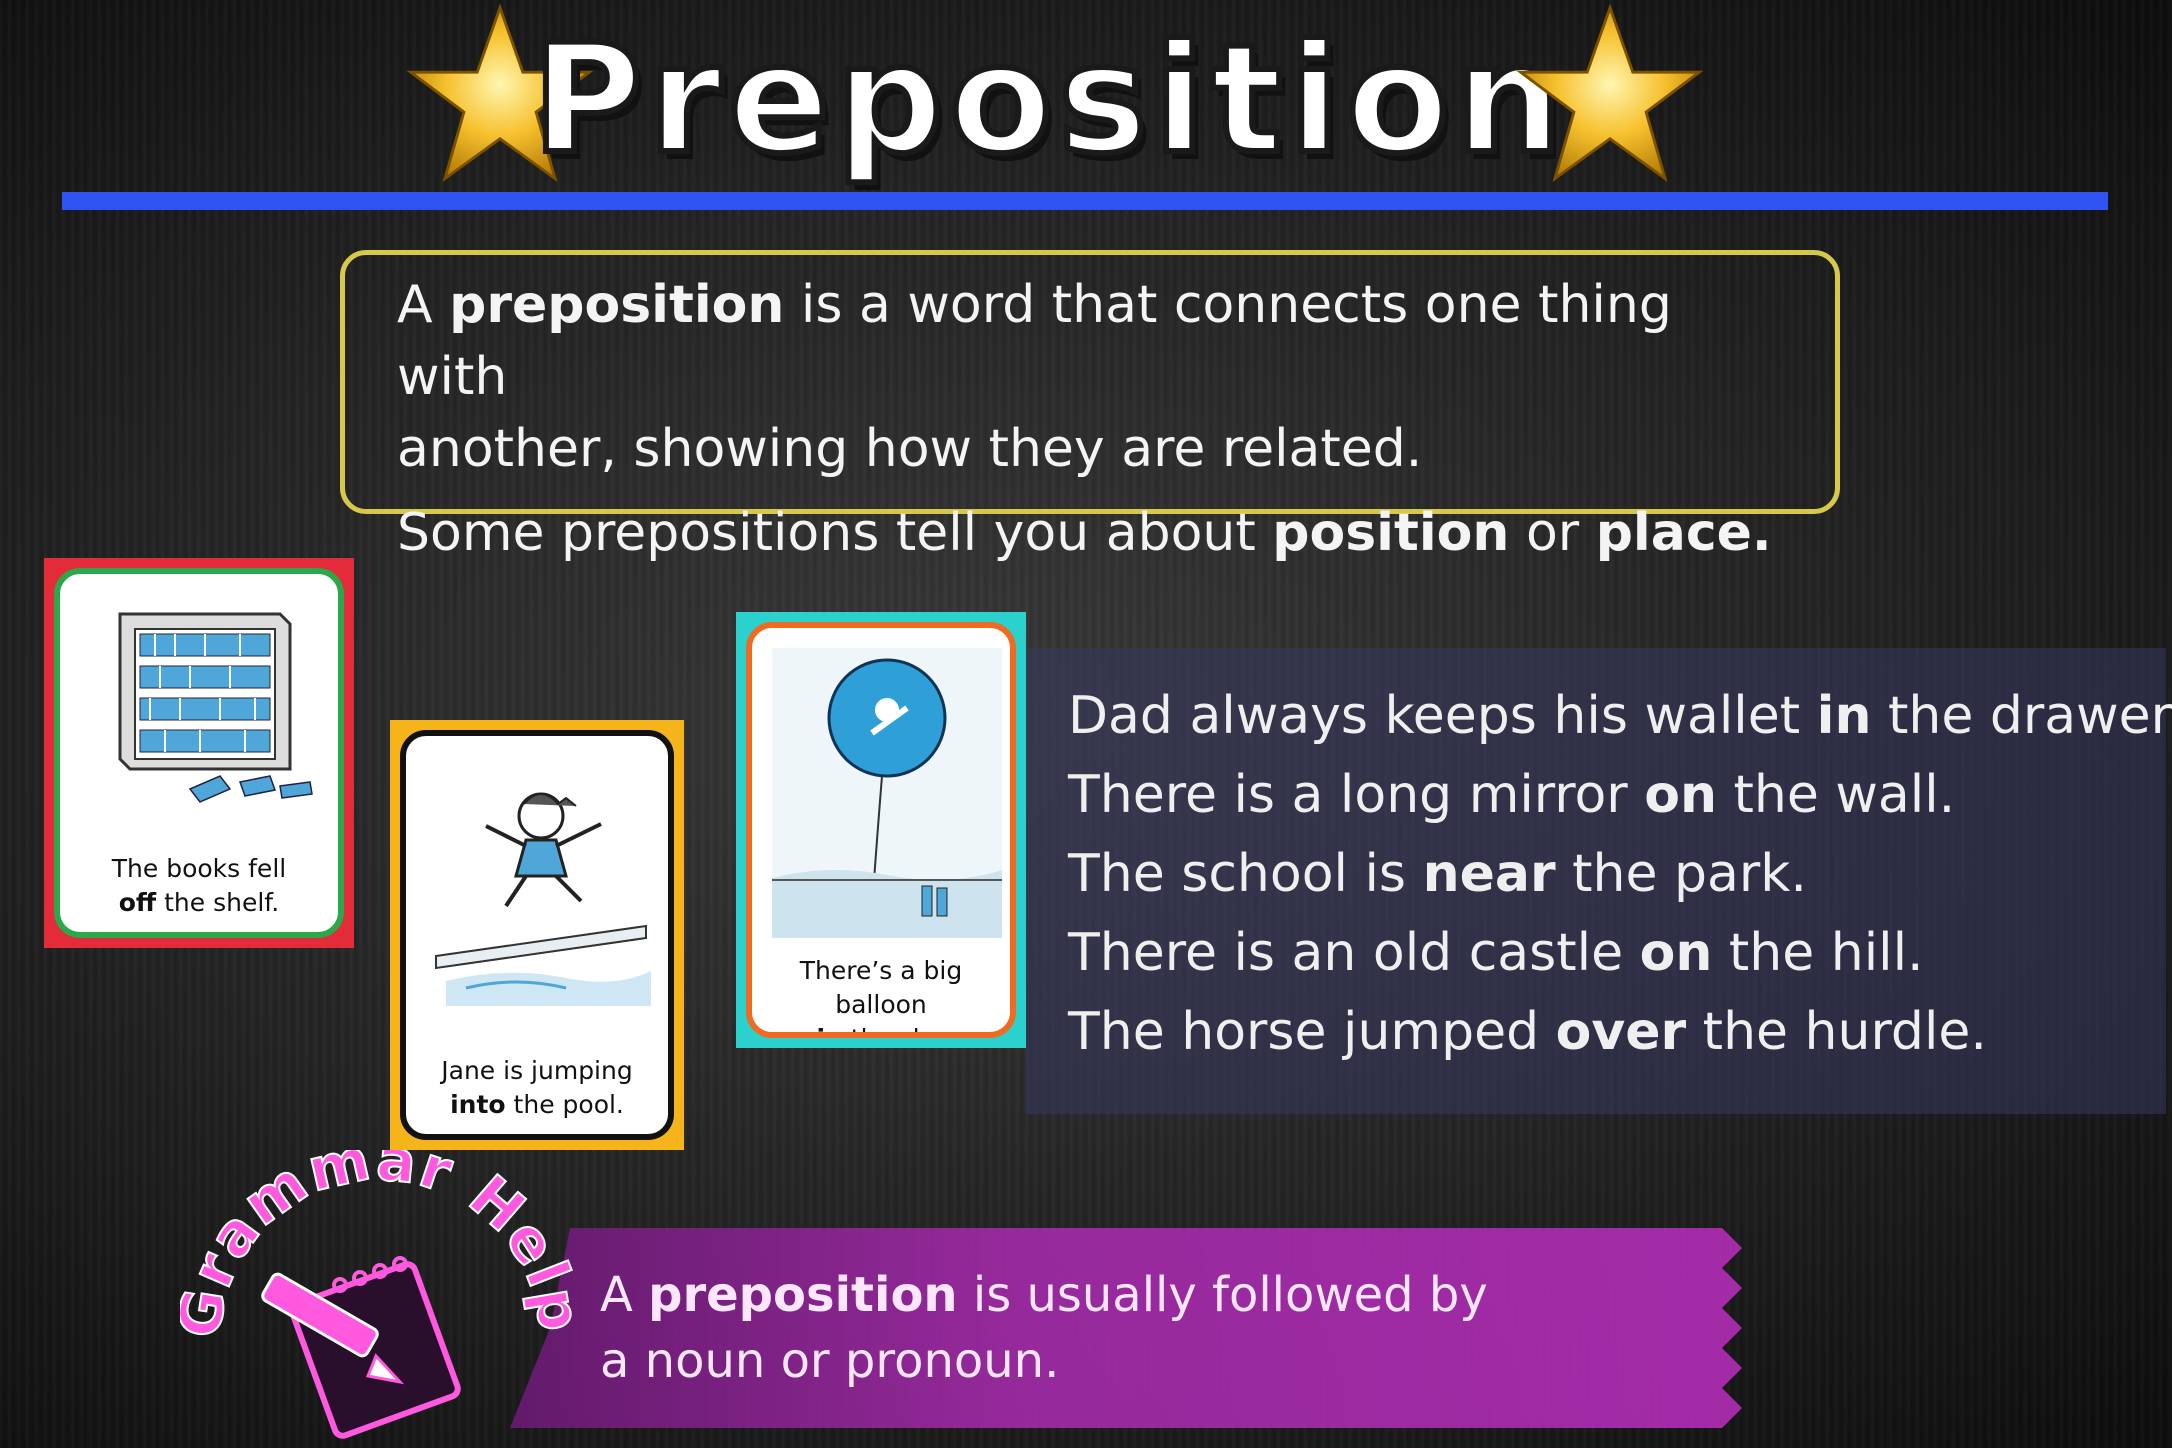 This screenshot has height=1448, width=2172. What do you see at coordinates (537, 1087) in the screenshot?
I see `card-caption-pool: Jane is jumping into the pool.` at bounding box center [537, 1087].